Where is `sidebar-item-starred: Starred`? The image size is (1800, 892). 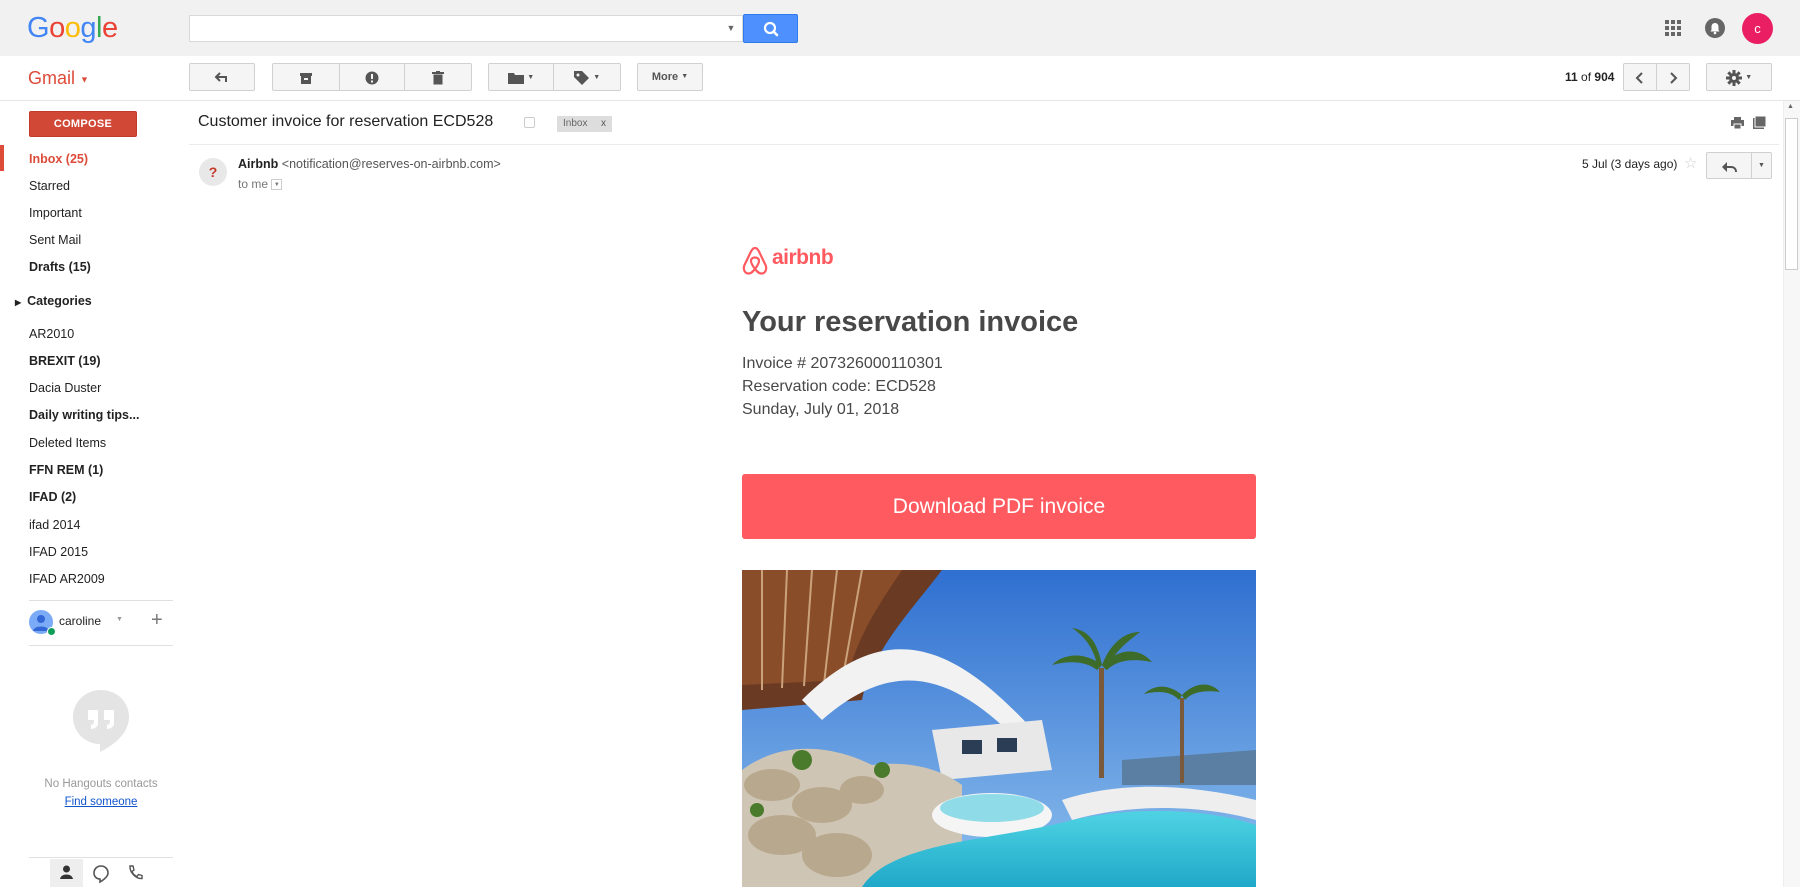
sidebar-item-starred: Starred is located at coordinates (49, 186).